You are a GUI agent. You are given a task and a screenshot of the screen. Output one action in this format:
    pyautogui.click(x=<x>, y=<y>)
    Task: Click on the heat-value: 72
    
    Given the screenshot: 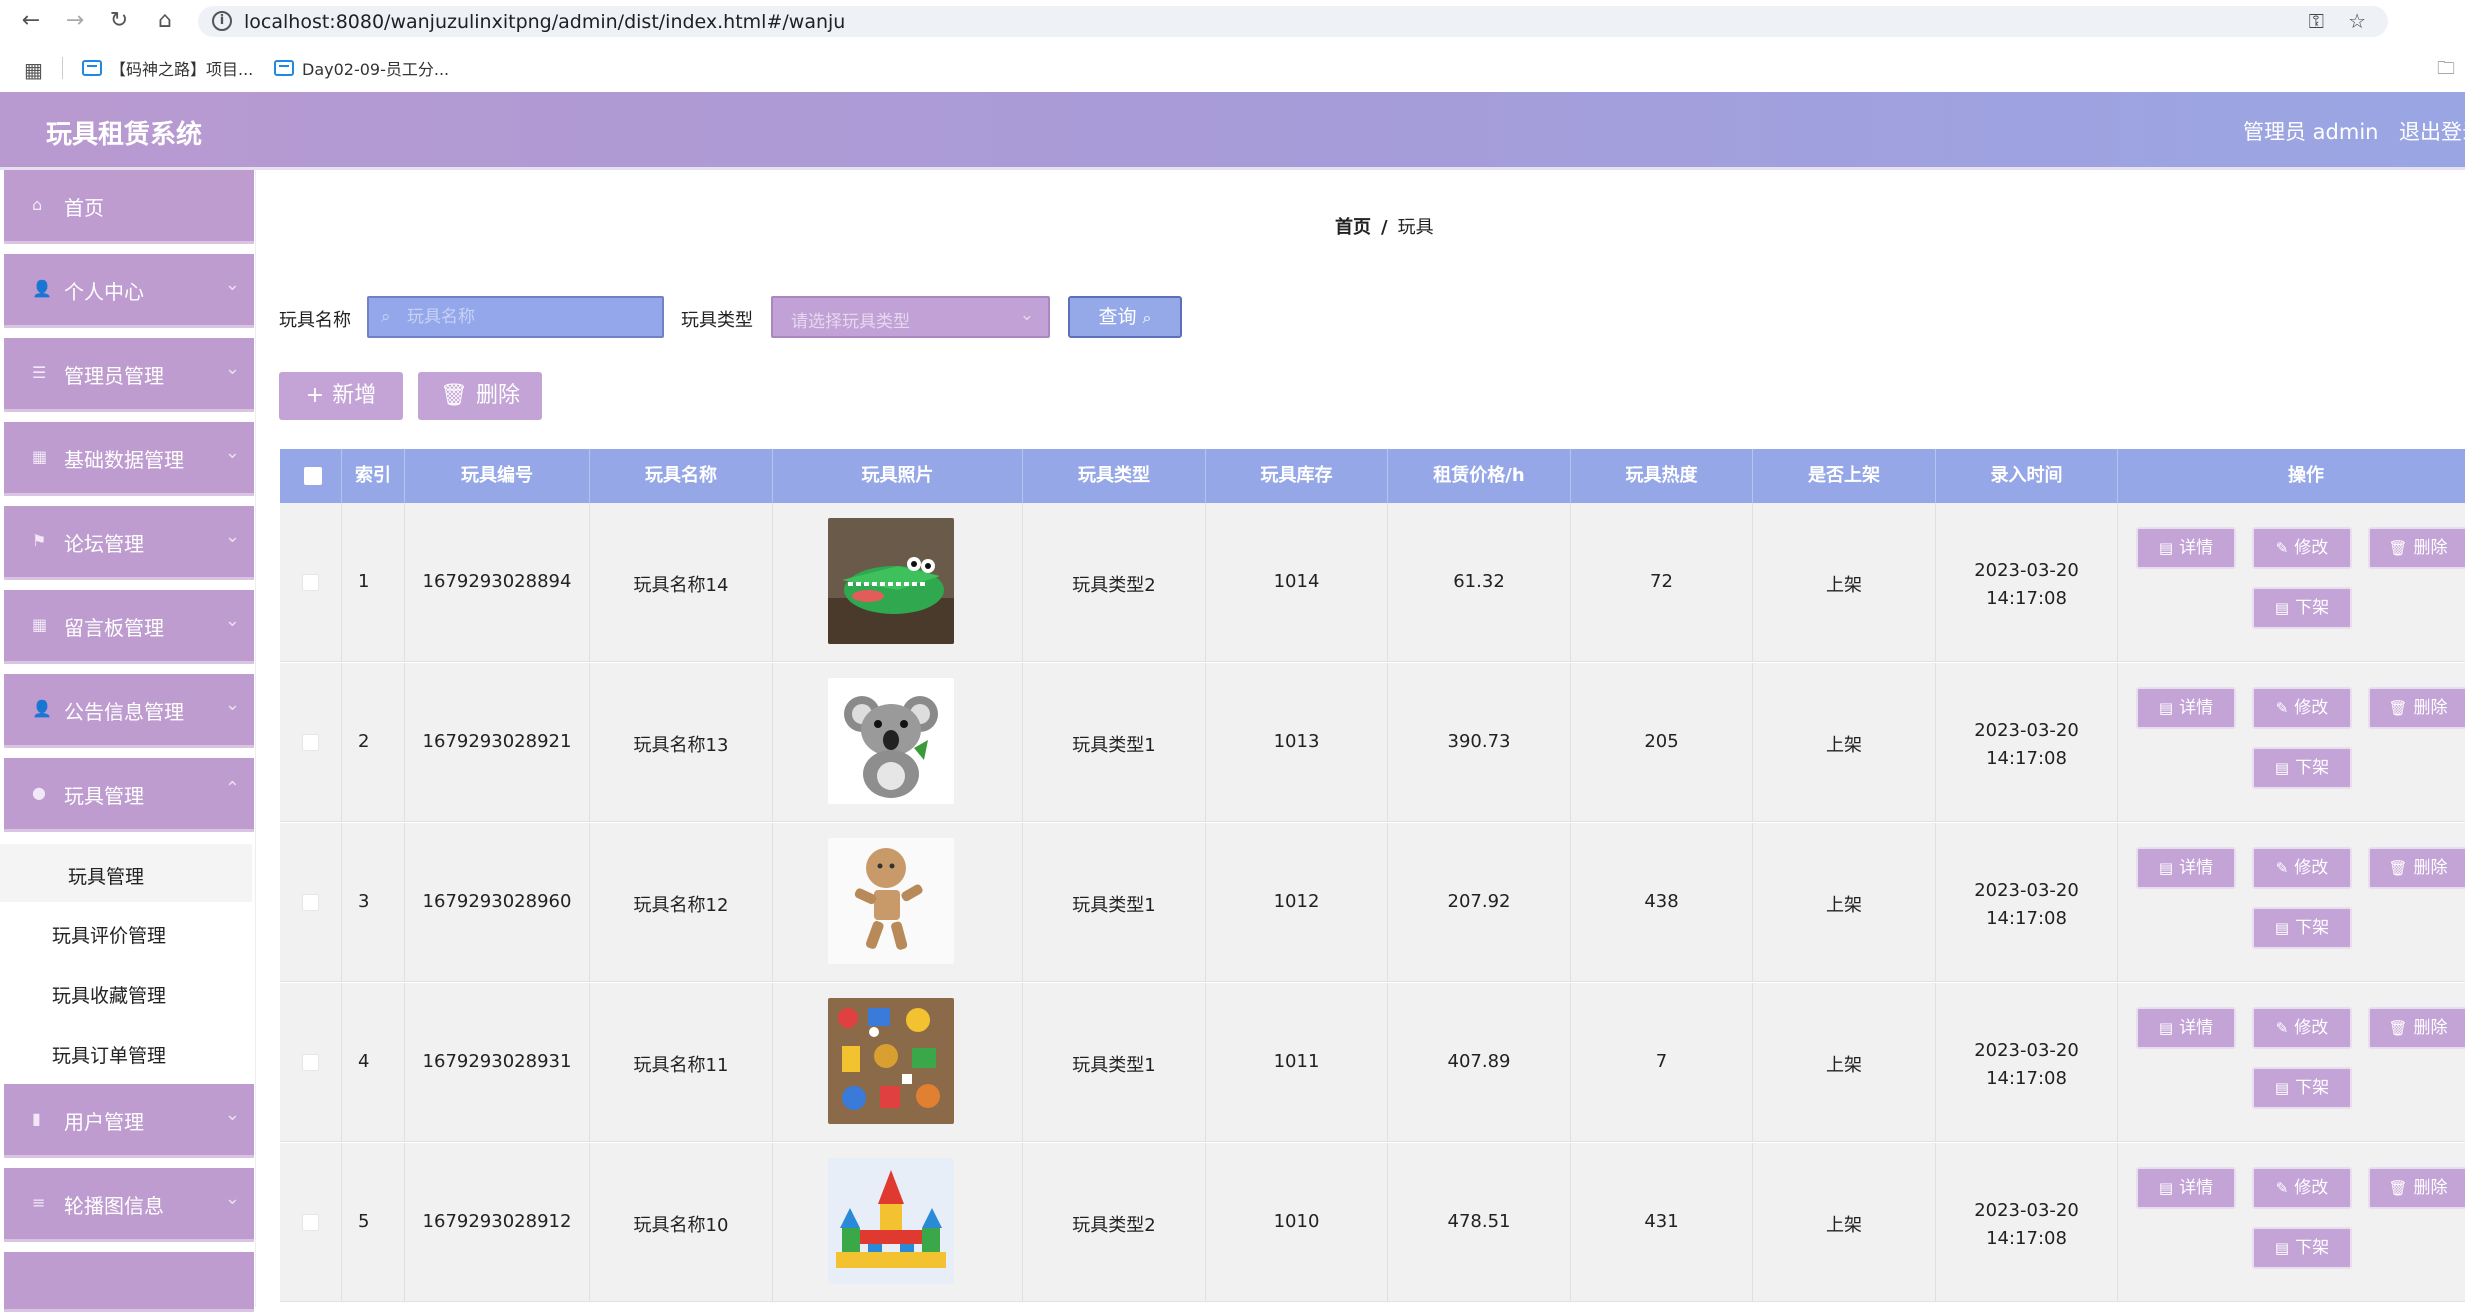 What is the action you would take?
    pyautogui.click(x=1661, y=581)
    